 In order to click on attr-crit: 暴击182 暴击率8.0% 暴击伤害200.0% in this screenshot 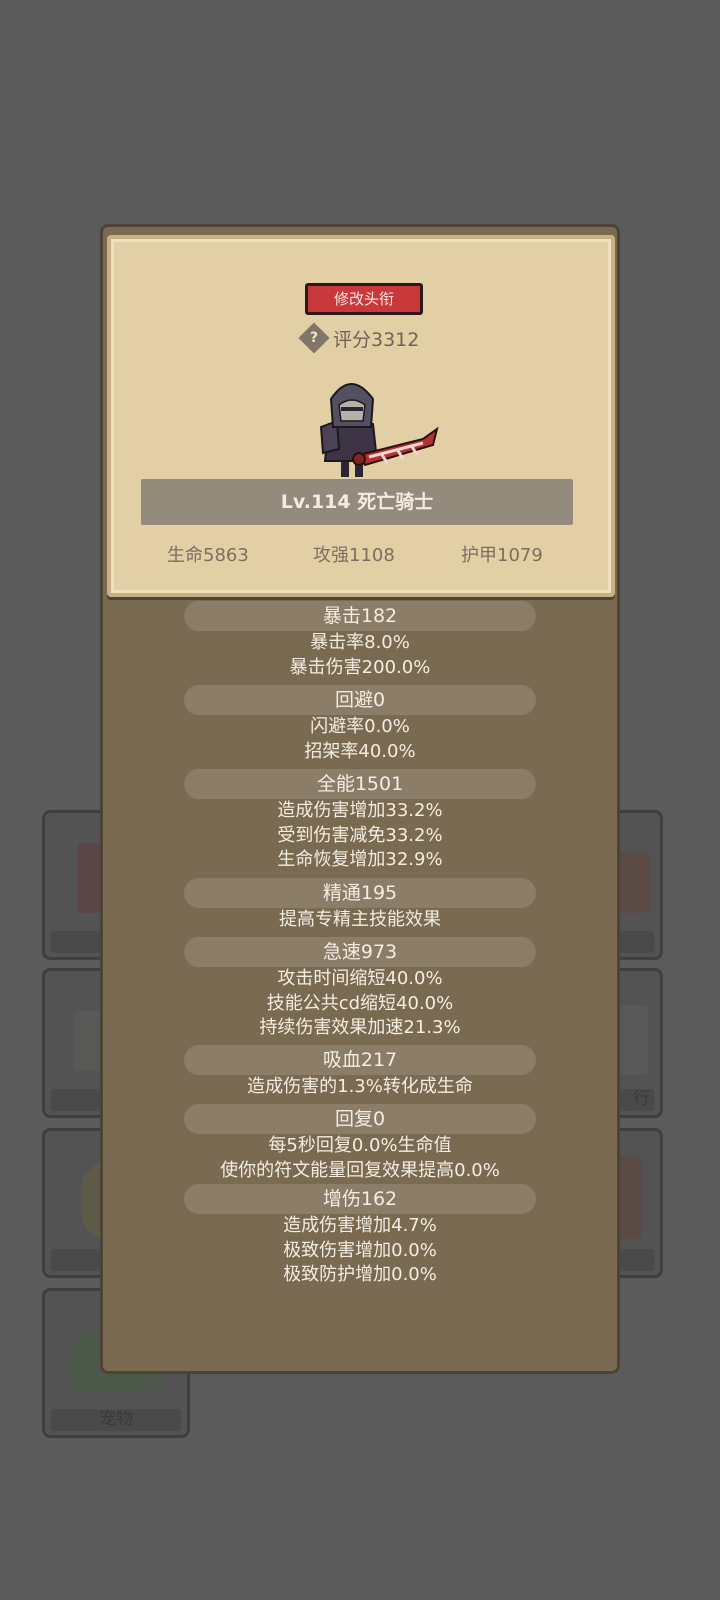, I will do `click(360, 640)`.